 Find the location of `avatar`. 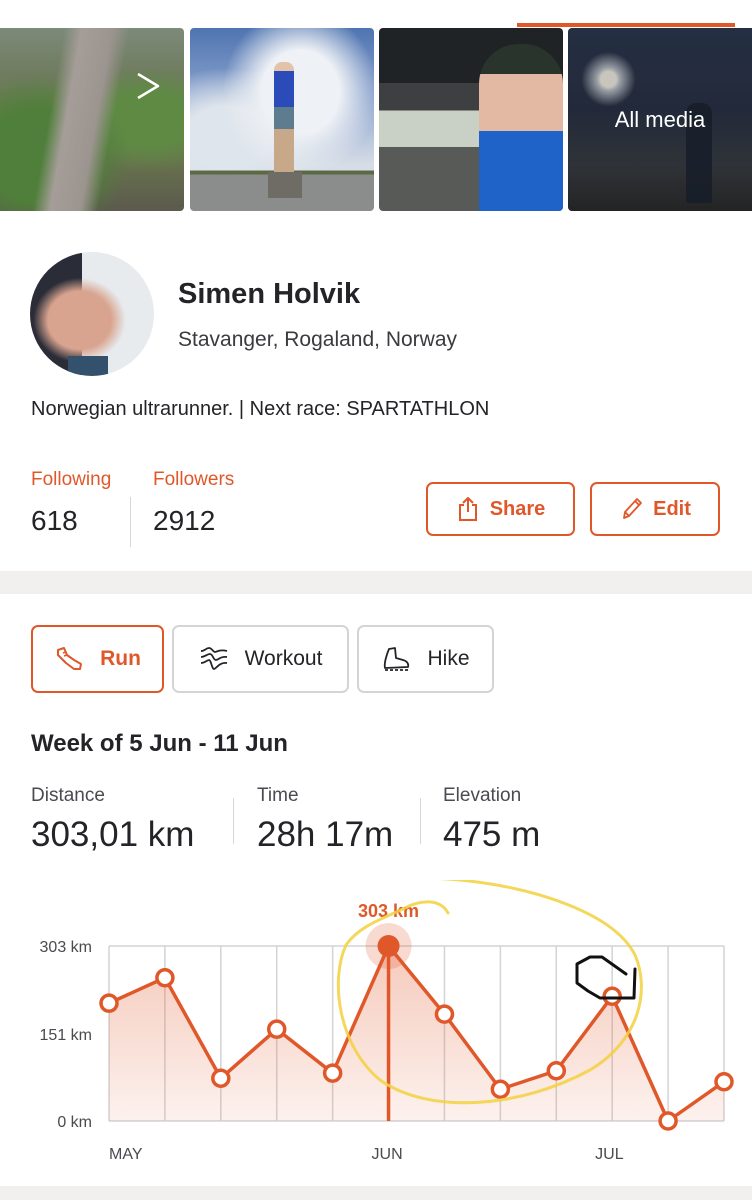

avatar is located at coordinates (92, 314).